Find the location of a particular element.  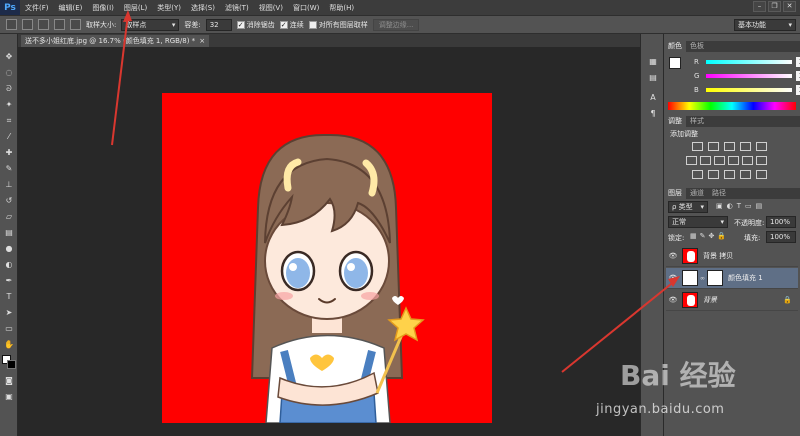

watermark-url: jingyan.baidu.com is located at coordinates (660, 409).